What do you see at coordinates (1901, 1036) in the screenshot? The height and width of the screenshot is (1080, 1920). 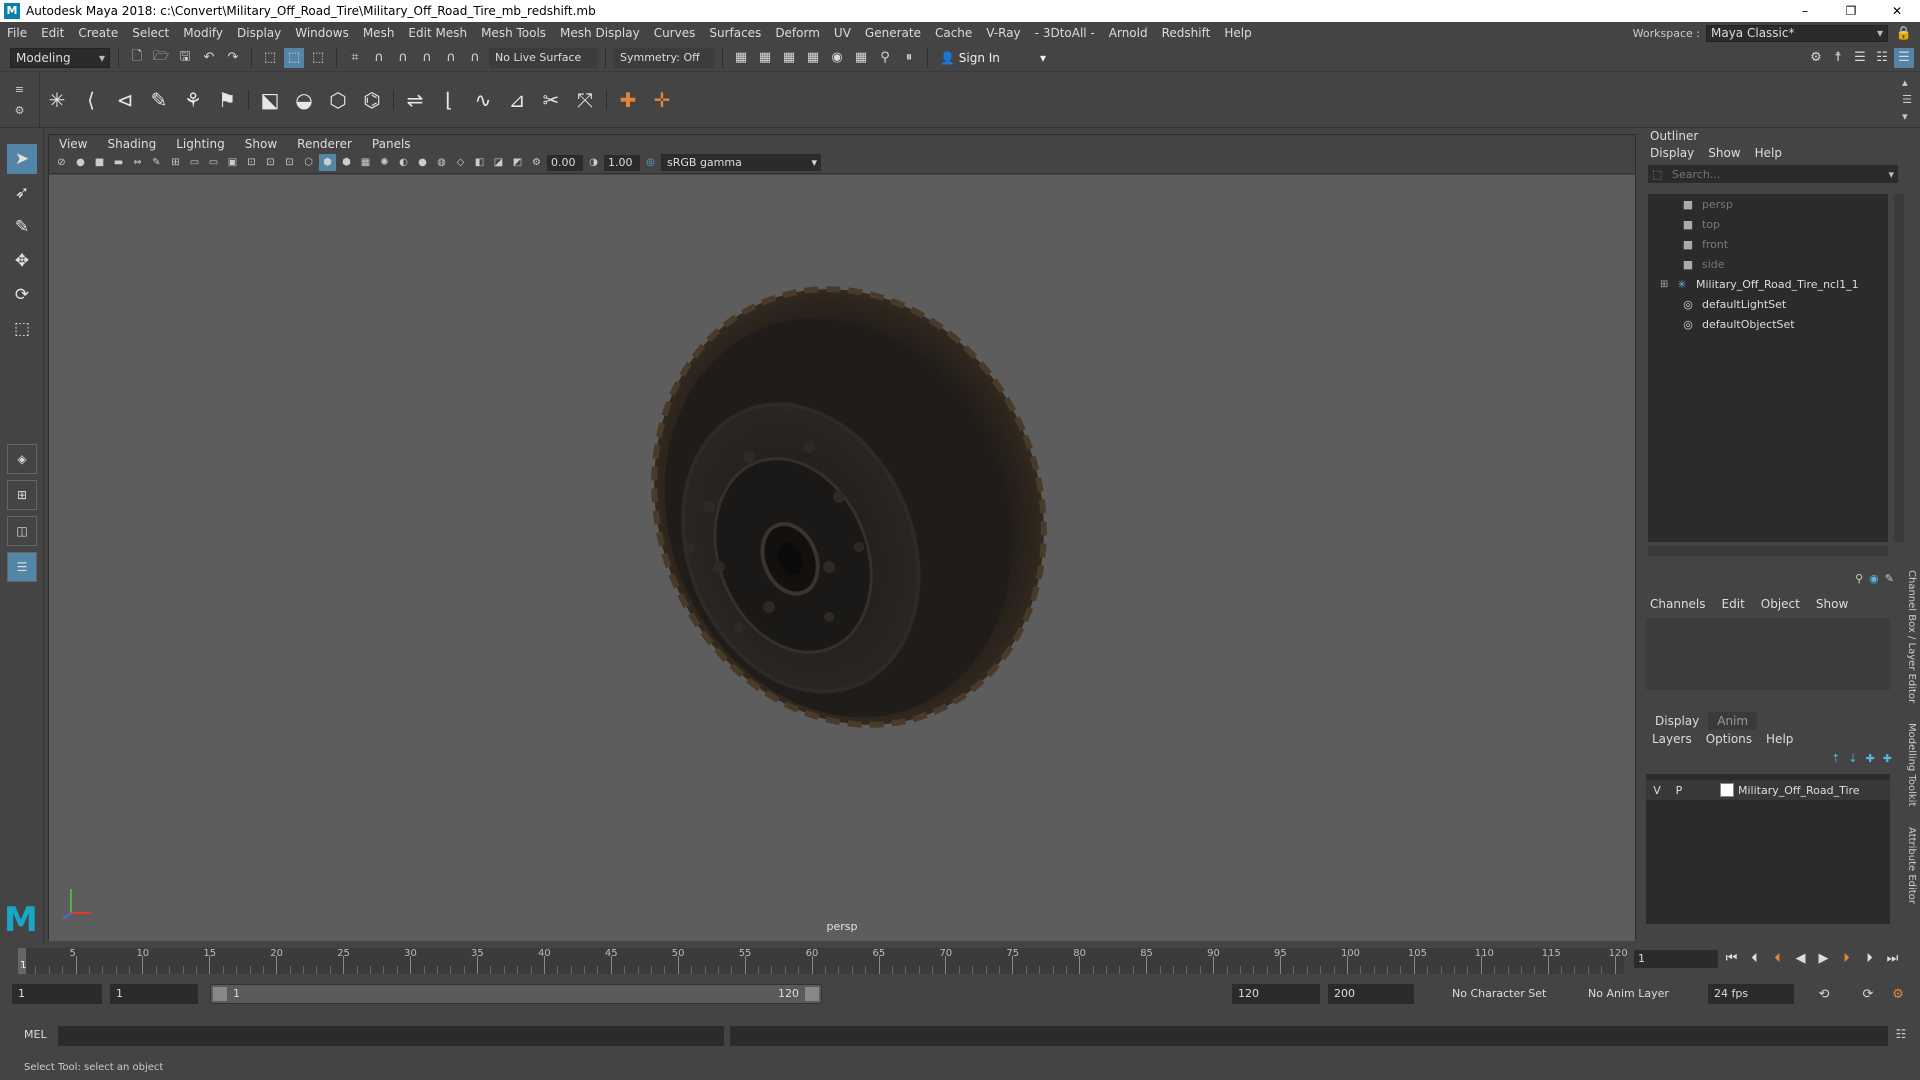 I see `script-editor-icon: ☷` at bounding box center [1901, 1036].